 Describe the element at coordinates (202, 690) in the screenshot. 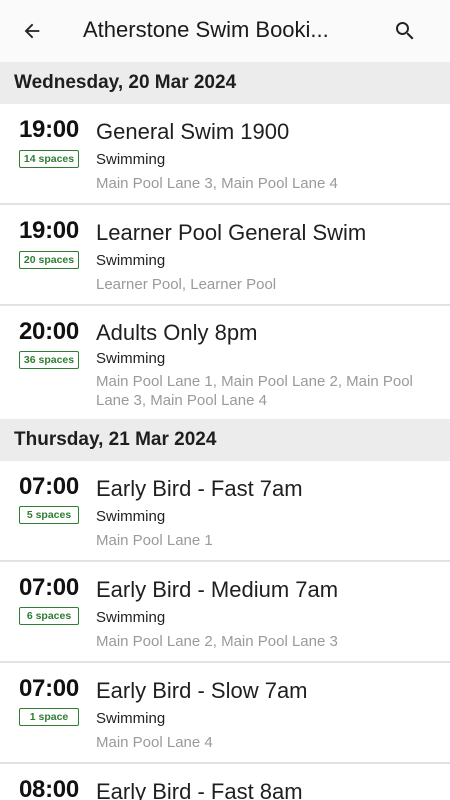

I see `session-name: Early Bird - Slow 7am` at that location.